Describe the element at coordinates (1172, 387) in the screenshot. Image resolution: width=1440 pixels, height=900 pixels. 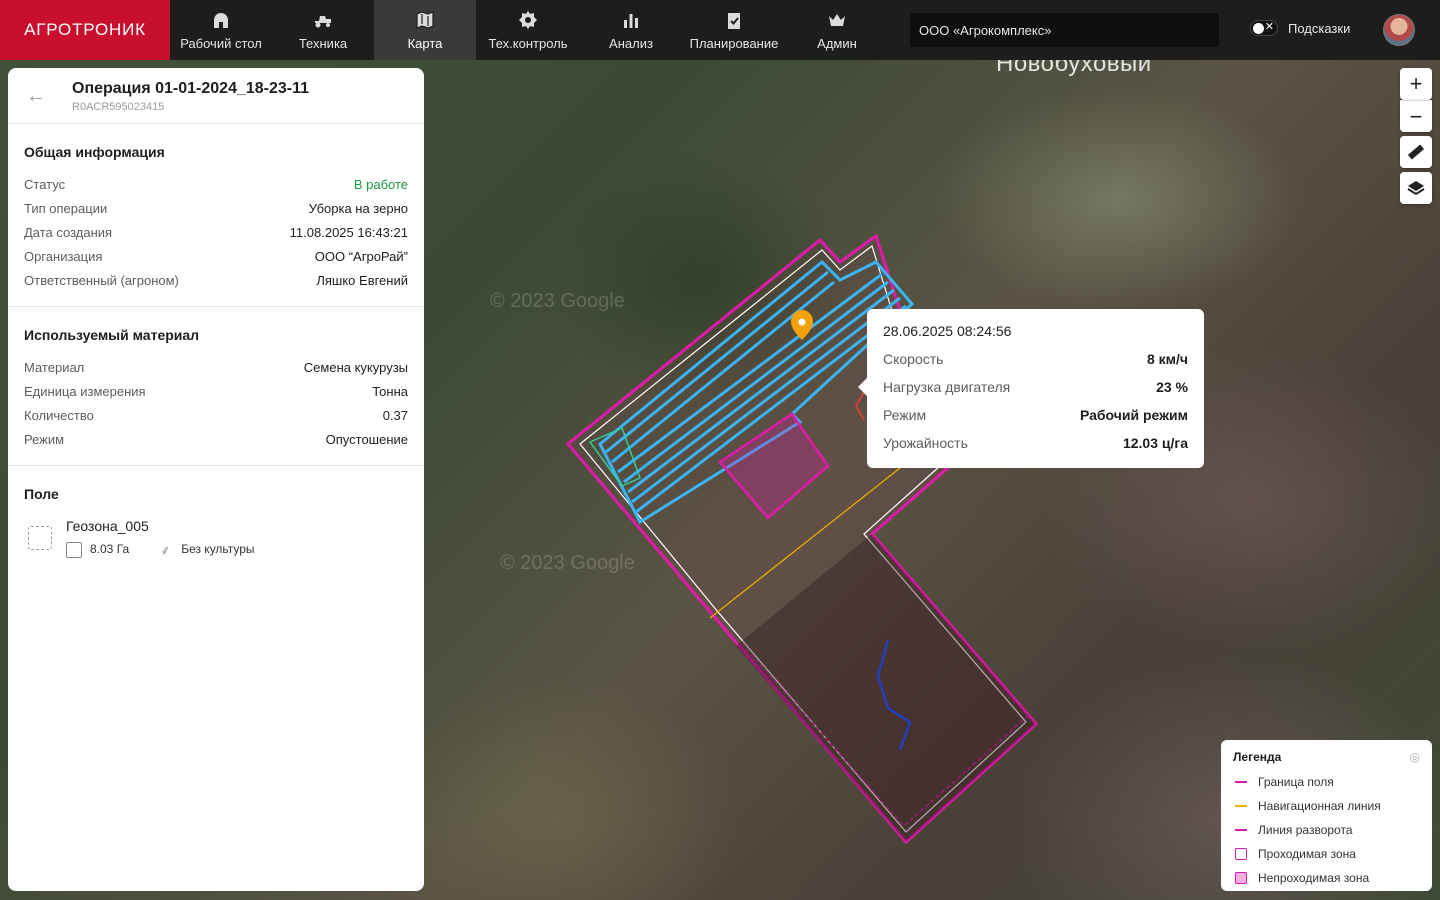
I see `tooltip-value: 23 %` at that location.